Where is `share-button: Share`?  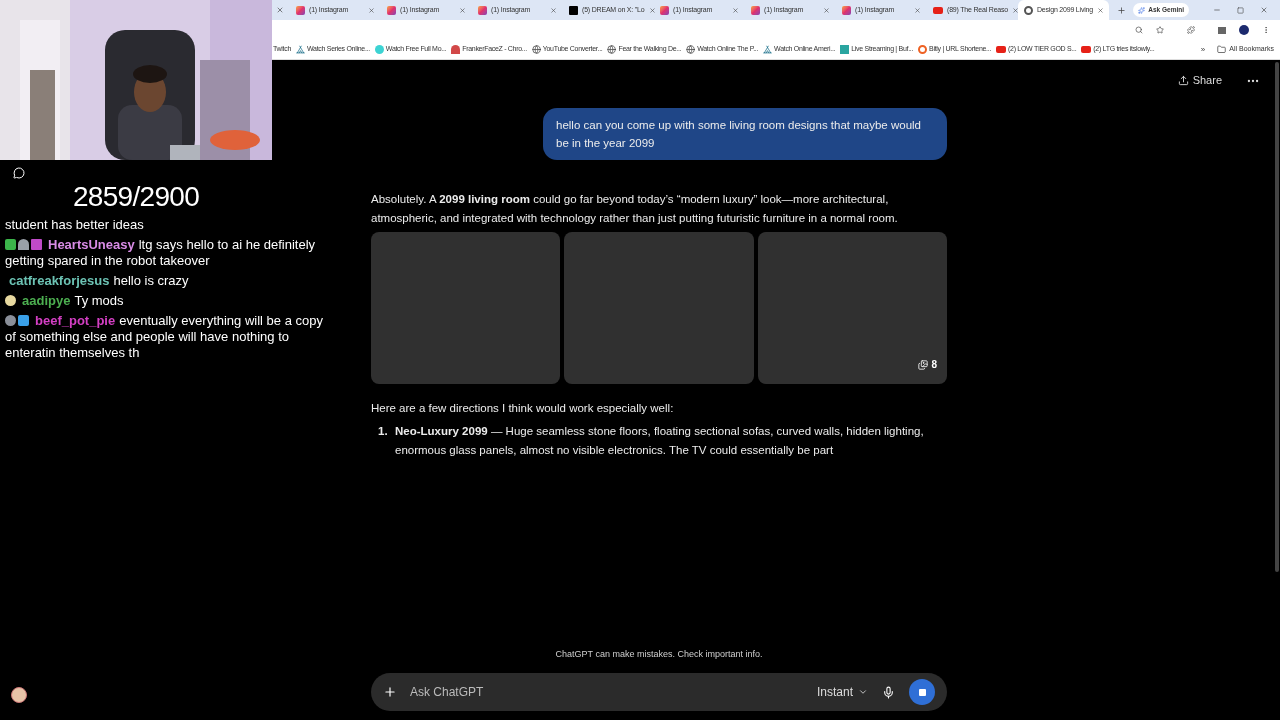 share-button: Share is located at coordinates (1199, 80).